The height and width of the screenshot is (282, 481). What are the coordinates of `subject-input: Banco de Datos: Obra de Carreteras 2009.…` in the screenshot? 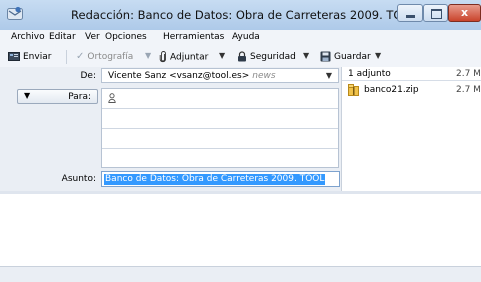 It's located at (220, 179).